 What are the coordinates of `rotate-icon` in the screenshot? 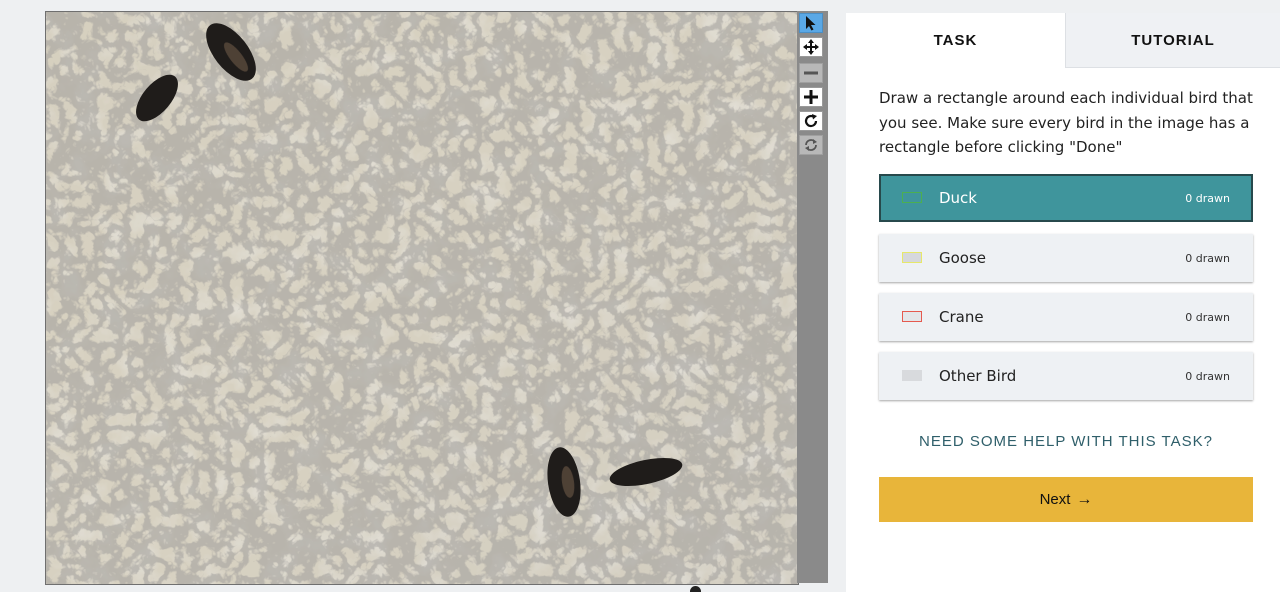 It's located at (811, 121).